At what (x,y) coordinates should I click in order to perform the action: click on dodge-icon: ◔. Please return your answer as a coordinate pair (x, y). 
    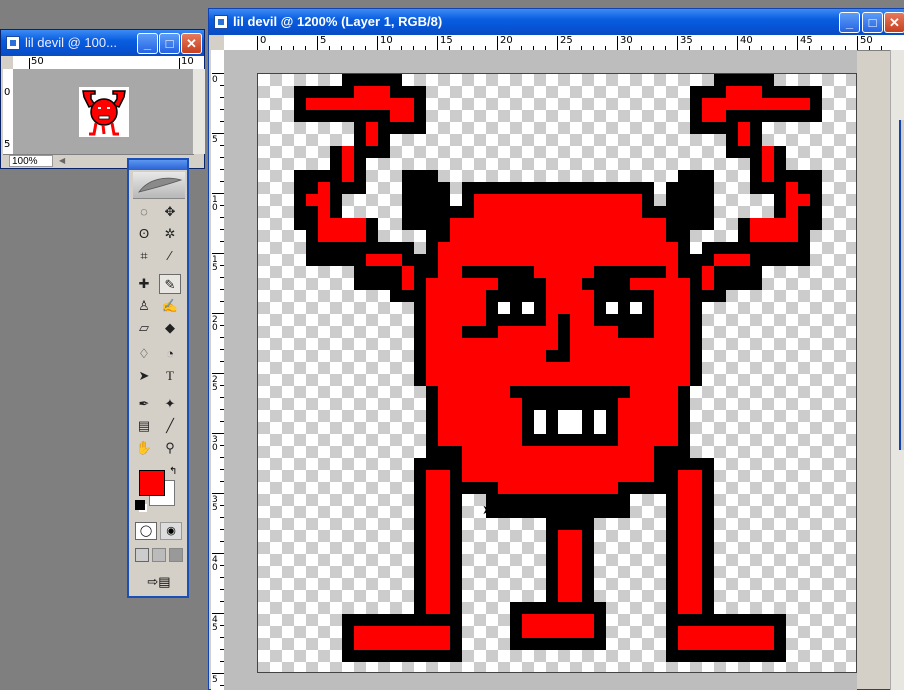
    Looking at the image, I should click on (170, 354).